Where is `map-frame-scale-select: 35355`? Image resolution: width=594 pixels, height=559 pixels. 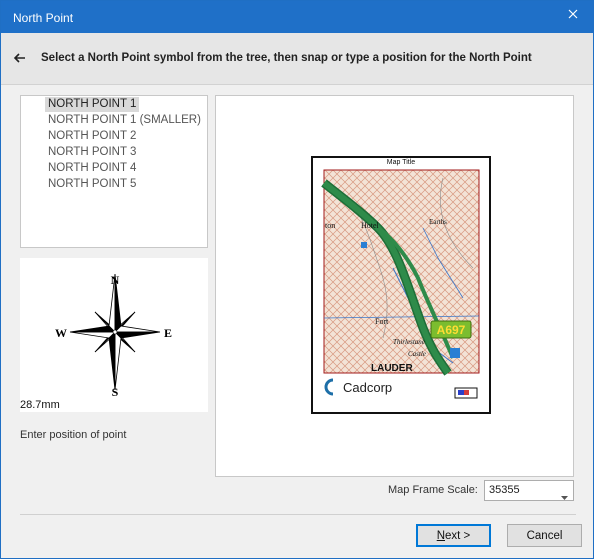
map-frame-scale-select: 35355 is located at coordinates (529, 490).